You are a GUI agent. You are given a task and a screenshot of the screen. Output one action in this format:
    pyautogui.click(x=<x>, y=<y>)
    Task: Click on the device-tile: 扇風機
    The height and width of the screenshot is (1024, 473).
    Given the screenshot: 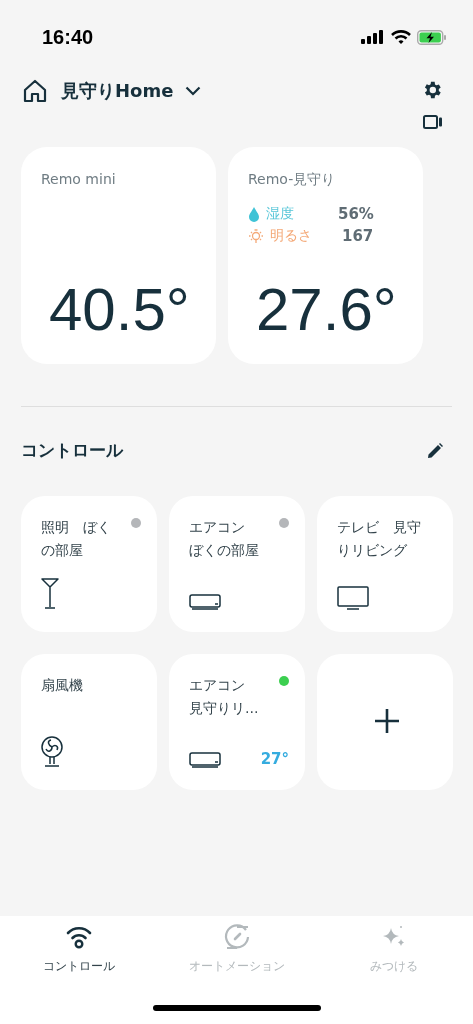 What is the action you would take?
    pyautogui.click(x=89, y=722)
    